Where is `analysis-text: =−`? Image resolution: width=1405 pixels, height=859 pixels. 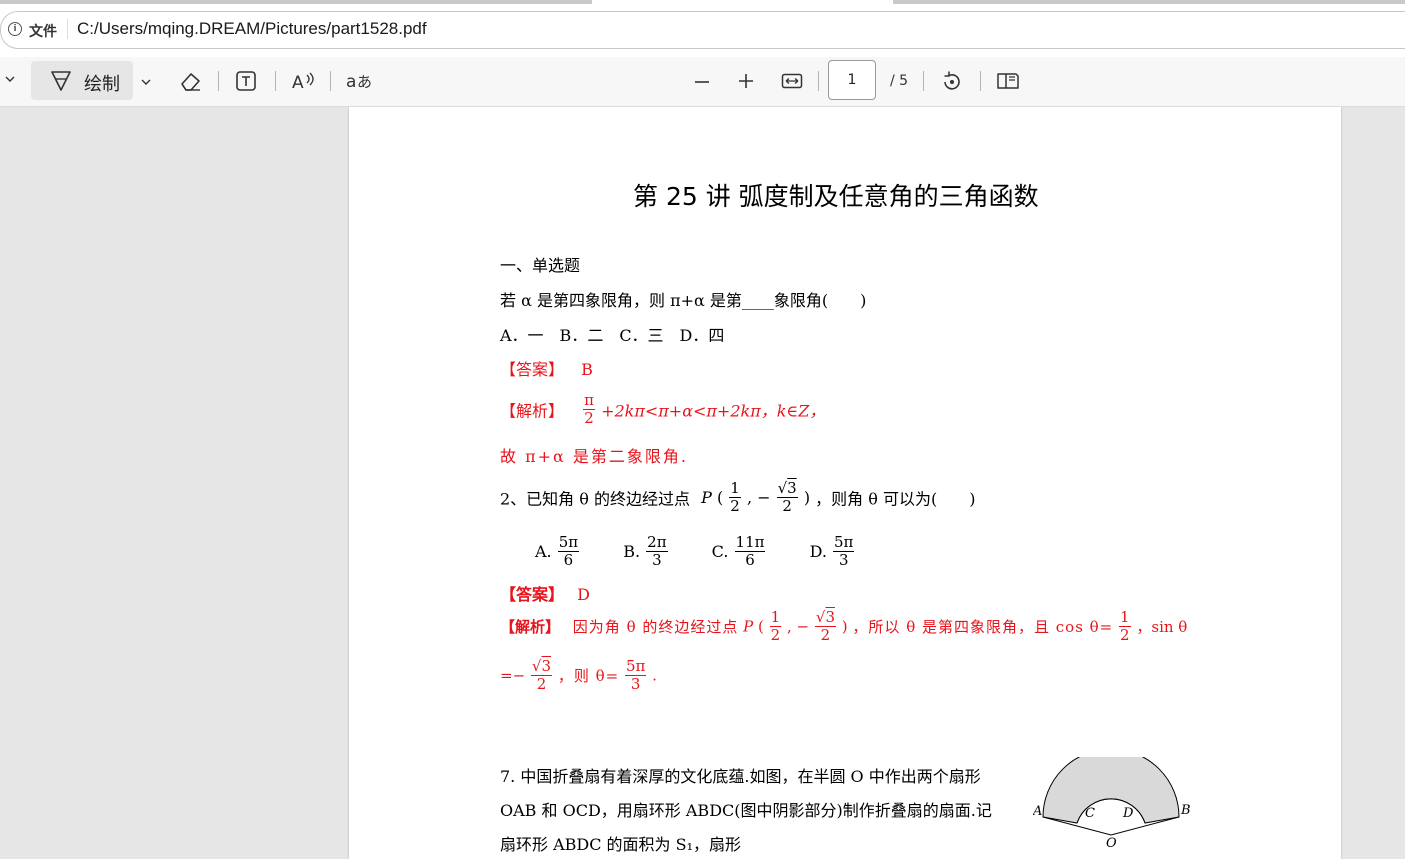
analysis-text: =− is located at coordinates (513, 675).